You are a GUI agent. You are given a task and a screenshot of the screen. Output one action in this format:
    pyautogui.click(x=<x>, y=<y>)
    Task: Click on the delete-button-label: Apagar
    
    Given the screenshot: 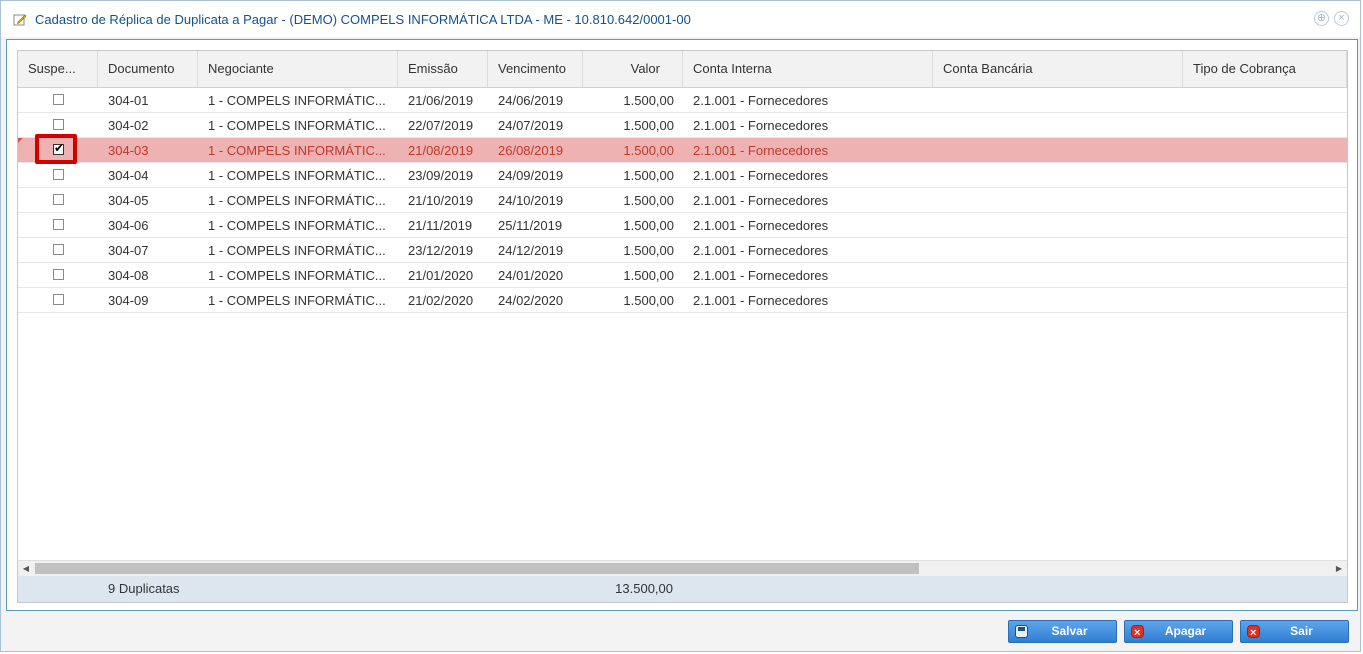 What is the action you would take?
    pyautogui.click(x=1185, y=631)
    